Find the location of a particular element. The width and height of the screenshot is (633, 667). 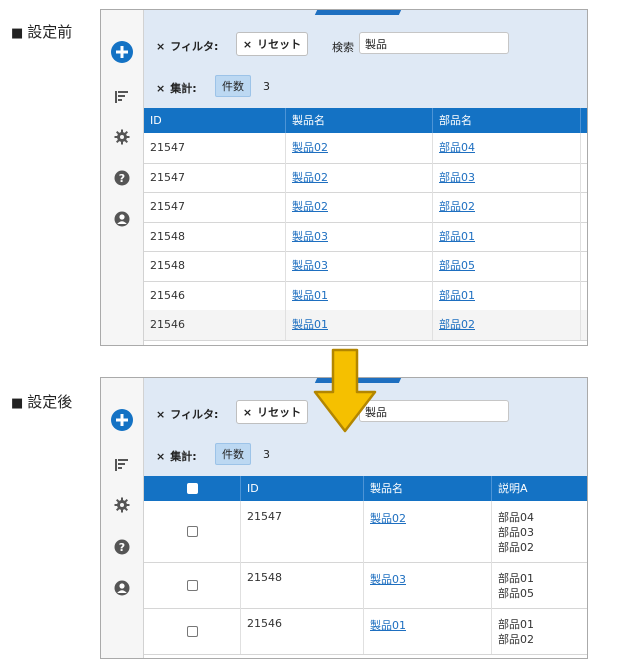

part-link: 部品04 is located at coordinates (457, 147).